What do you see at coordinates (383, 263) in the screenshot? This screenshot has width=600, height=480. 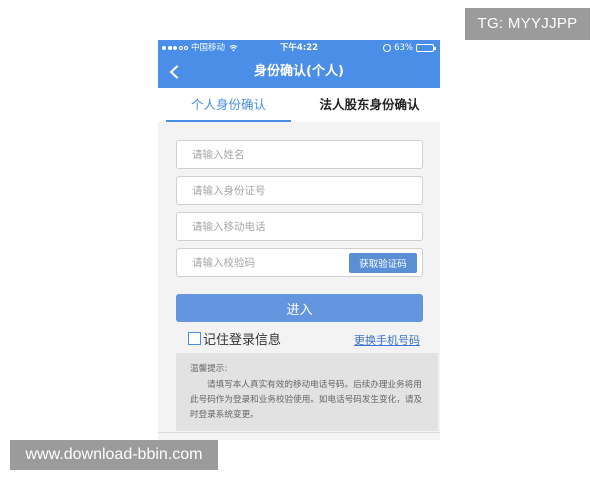 I see `get-code-button: 获取验证码` at bounding box center [383, 263].